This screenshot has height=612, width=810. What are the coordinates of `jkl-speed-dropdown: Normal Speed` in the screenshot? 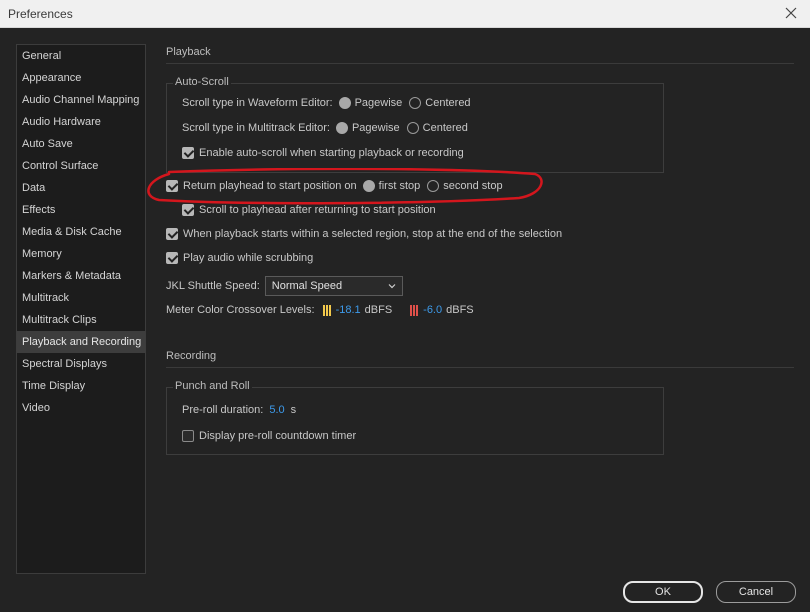 It's located at (333, 286).